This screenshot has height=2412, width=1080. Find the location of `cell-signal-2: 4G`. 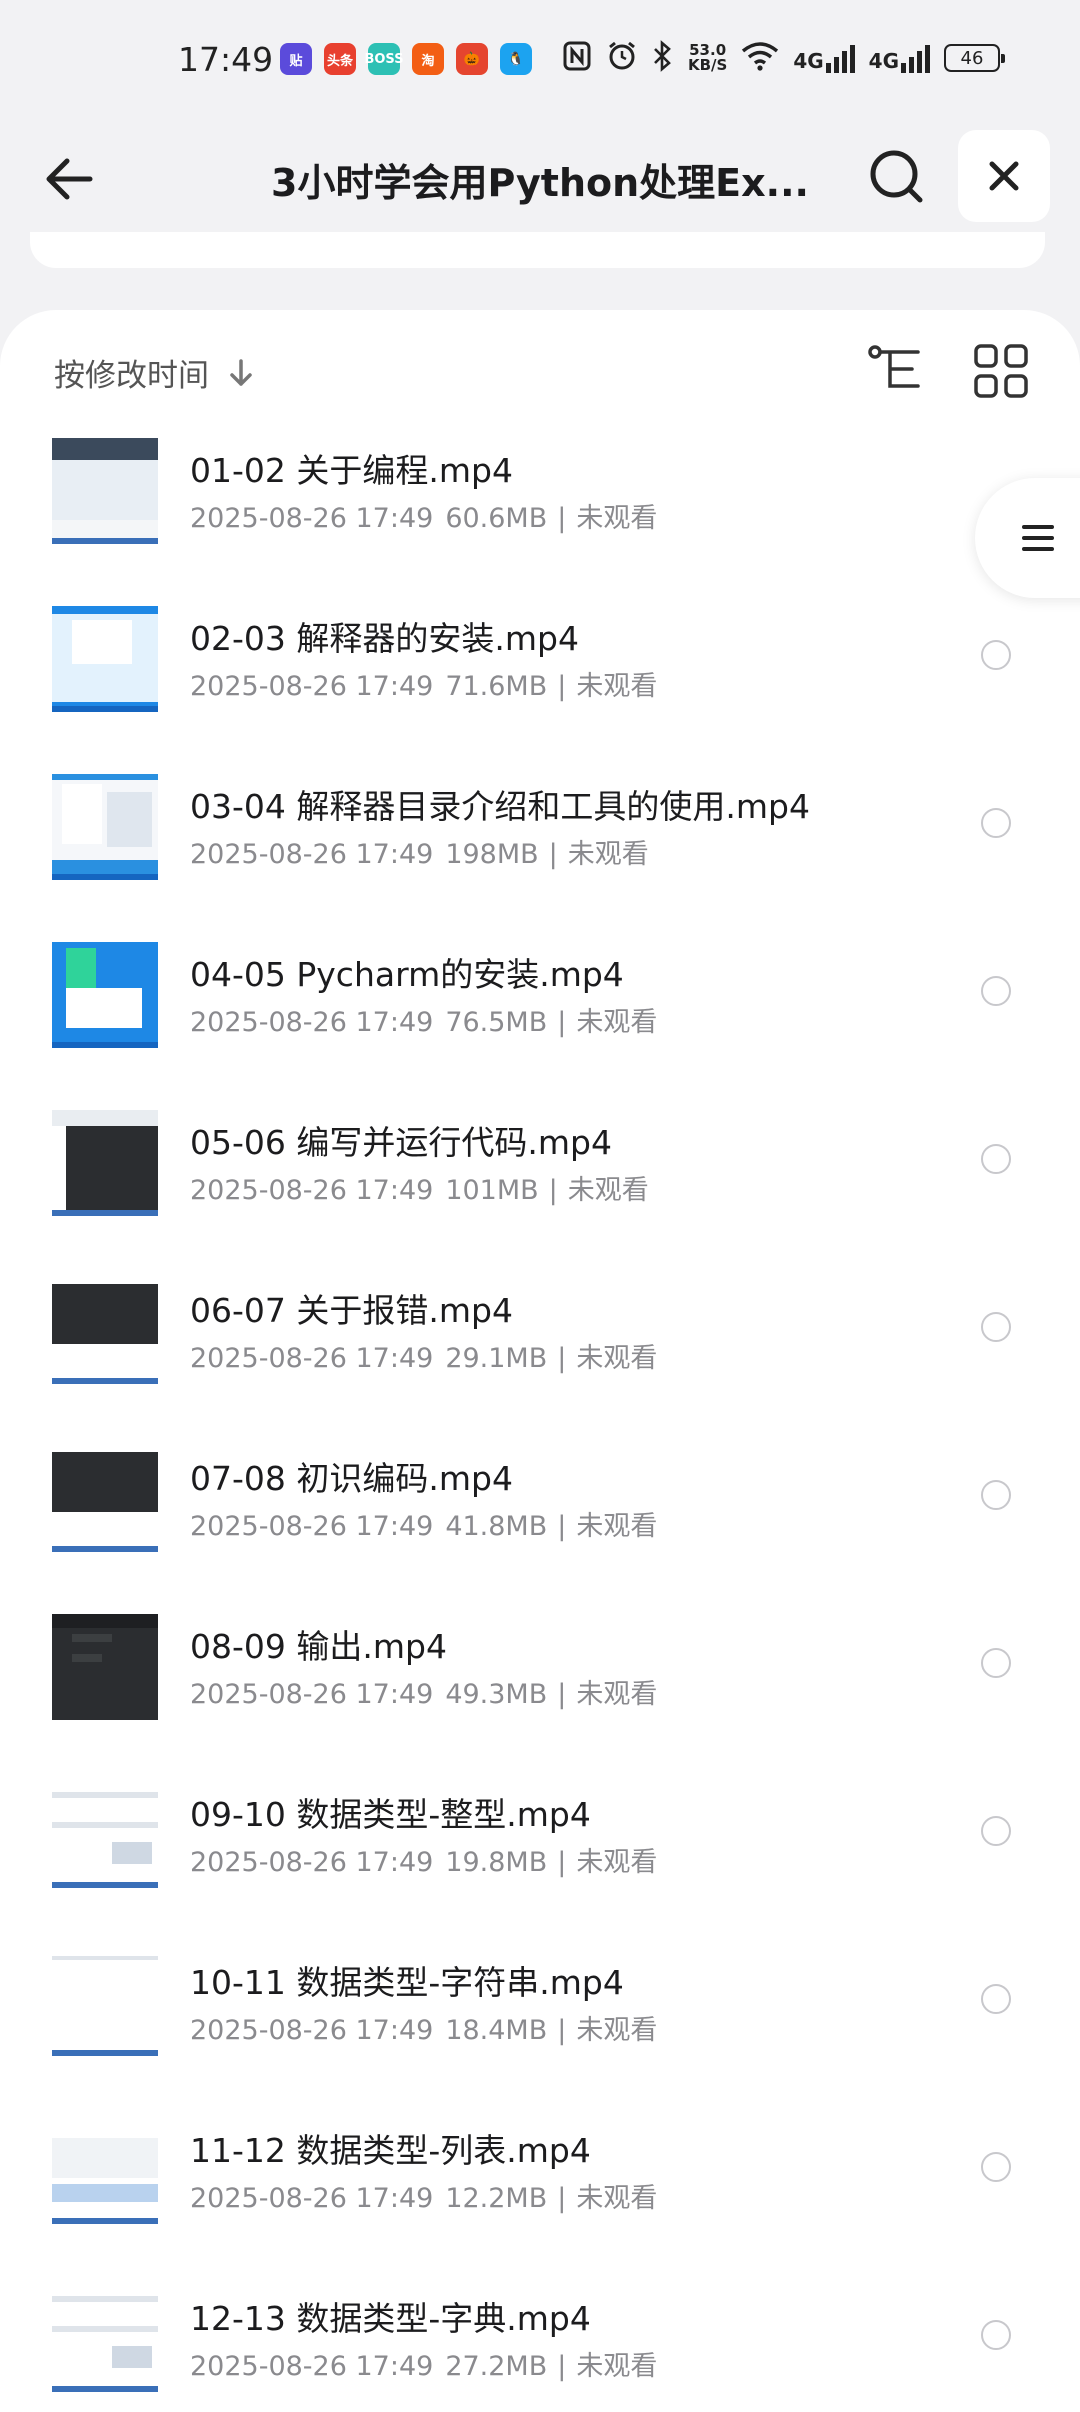

cell-signal-2: 4G is located at coordinates (899, 58).